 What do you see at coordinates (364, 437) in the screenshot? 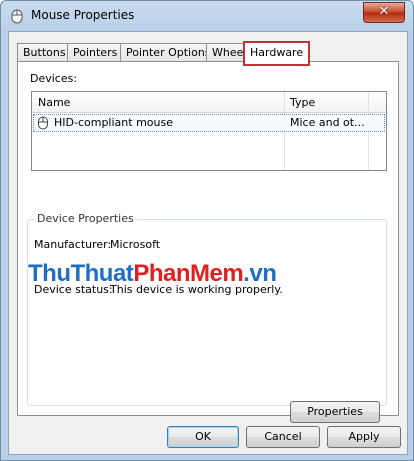
I see `apply-button: Apply` at bounding box center [364, 437].